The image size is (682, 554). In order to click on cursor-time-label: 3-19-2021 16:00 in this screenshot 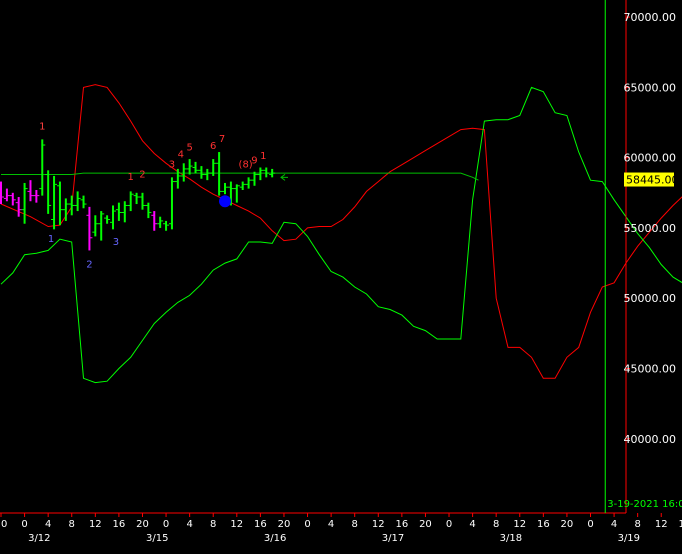, I will do `click(644, 504)`.